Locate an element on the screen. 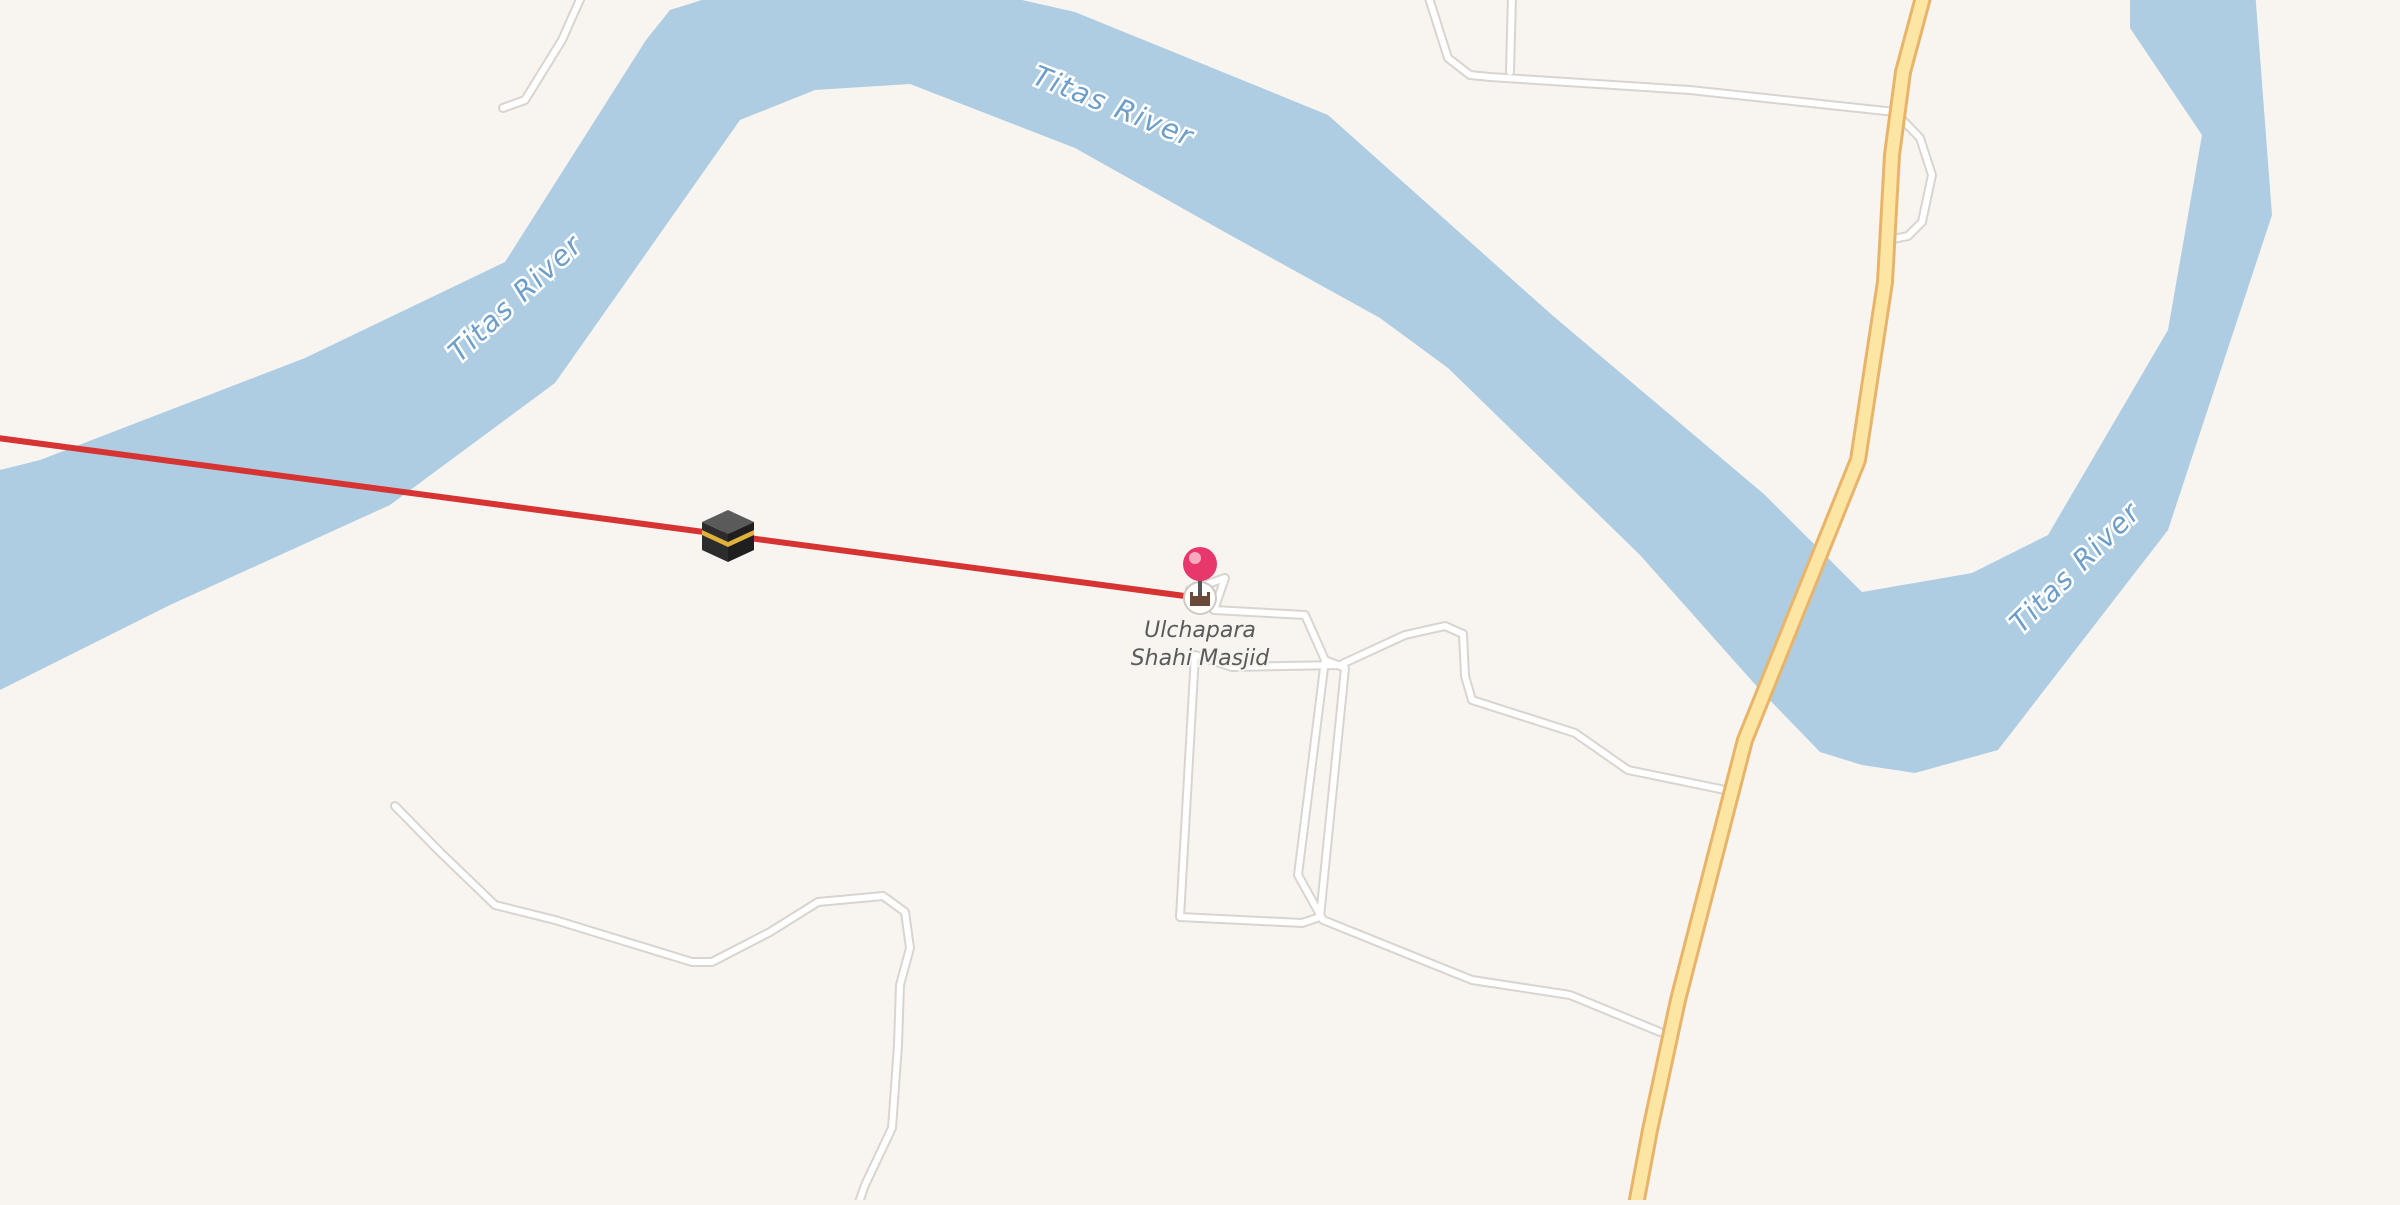  poi-name-line1: Ulchapara is located at coordinates (1200, 630).